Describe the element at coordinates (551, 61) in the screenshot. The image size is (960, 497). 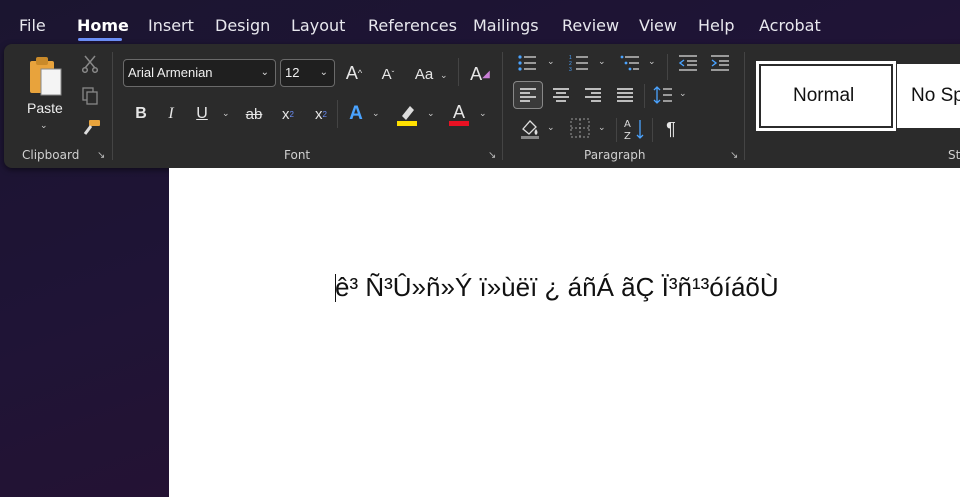
I see `bullets-dropdown-icon: ⌄` at that location.